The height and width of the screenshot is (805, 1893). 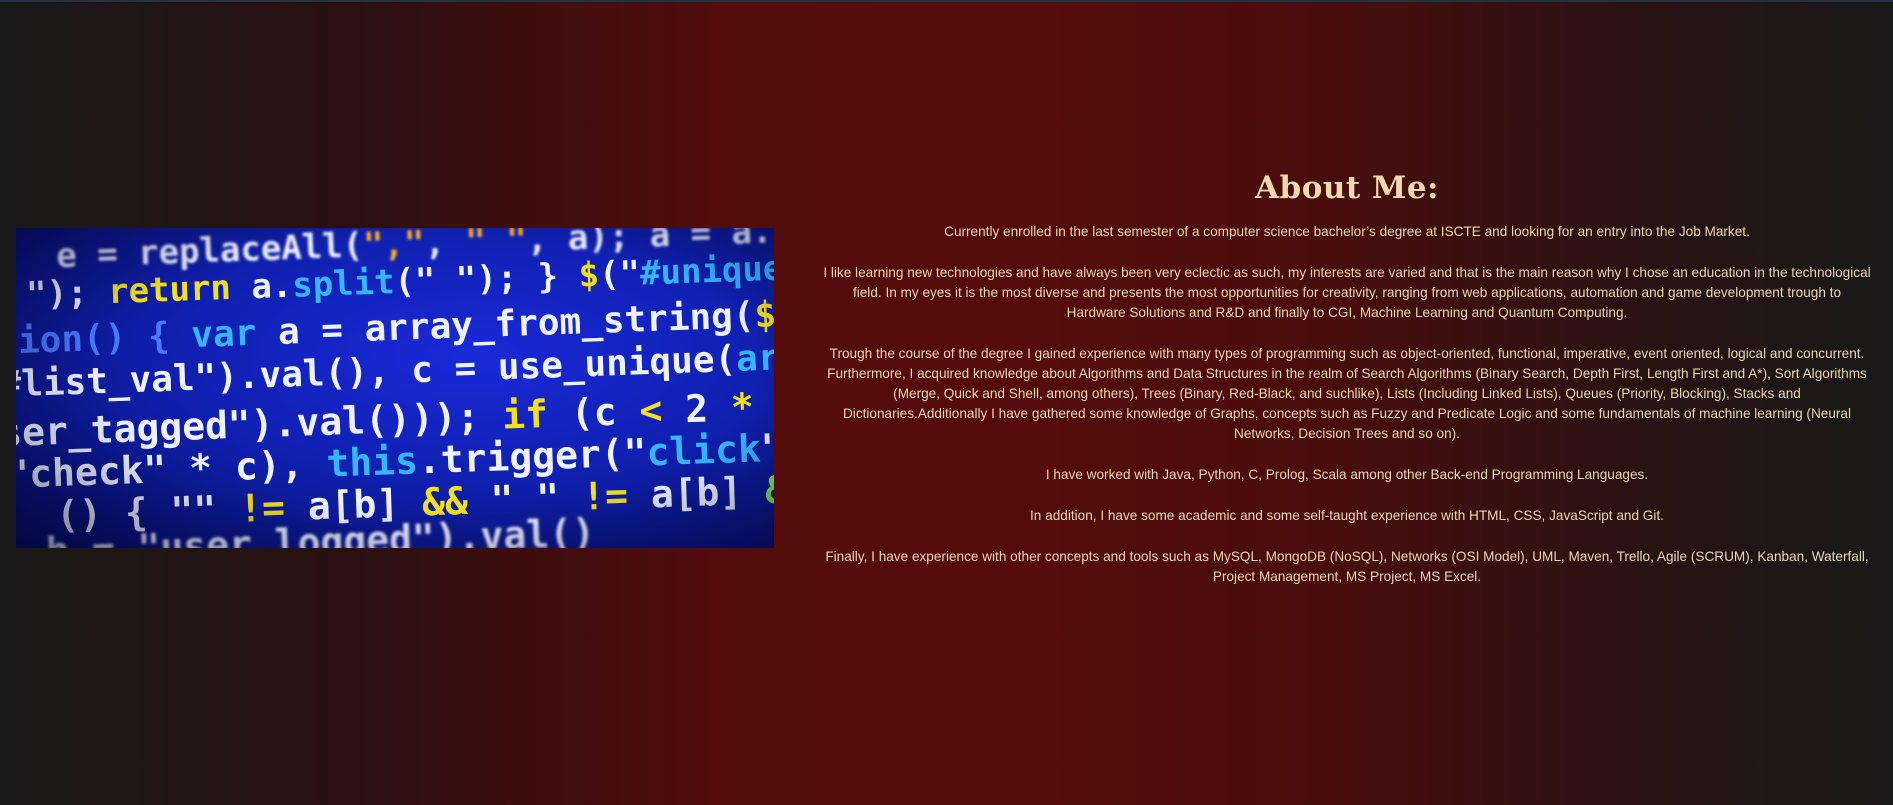 I want to click on code-token: (c, so click(x=594, y=412).